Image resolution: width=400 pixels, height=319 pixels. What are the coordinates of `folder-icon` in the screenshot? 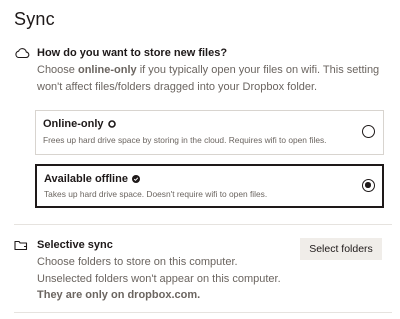 It's located at (22, 247).